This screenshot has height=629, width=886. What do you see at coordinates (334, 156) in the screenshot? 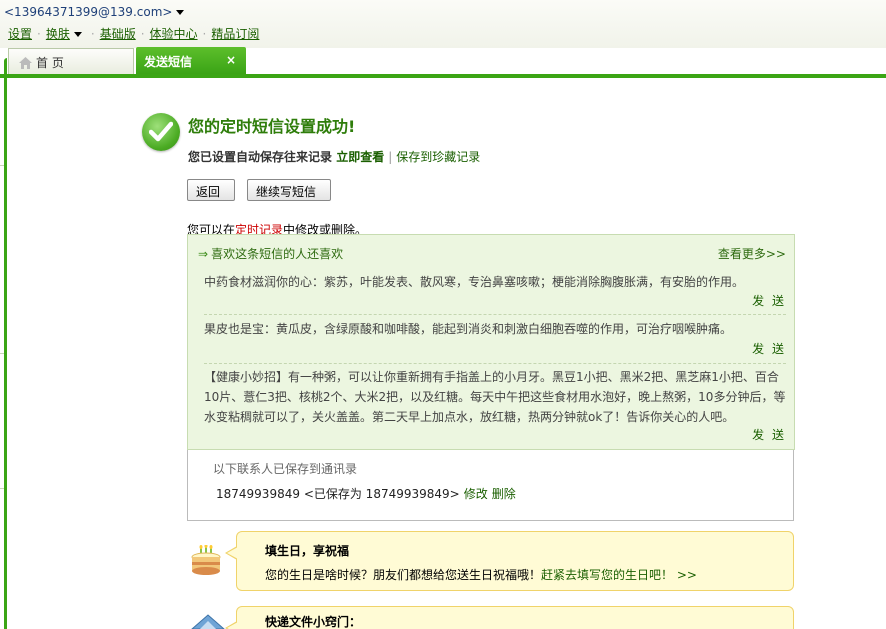
I see `success-subtitle: 您已设置自动保存往来记录 立即查看 | 保存到珍藏记录` at bounding box center [334, 156].